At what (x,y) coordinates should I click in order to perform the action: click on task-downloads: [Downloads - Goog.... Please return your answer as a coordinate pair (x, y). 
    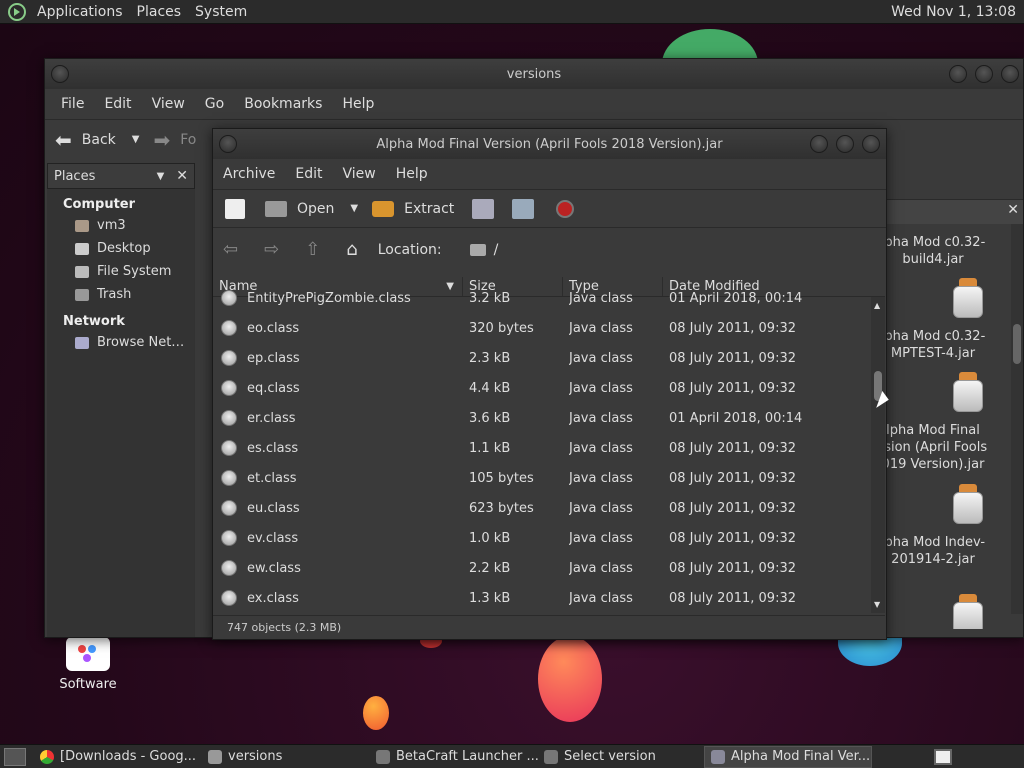
    Looking at the image, I should click on (118, 757).